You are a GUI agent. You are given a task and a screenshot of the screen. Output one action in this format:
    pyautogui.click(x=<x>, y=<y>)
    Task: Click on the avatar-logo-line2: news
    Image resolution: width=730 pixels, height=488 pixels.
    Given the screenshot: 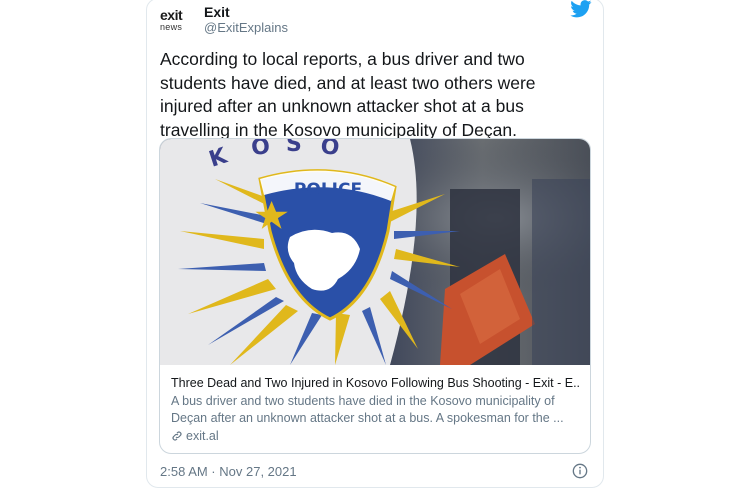 What is the action you would take?
    pyautogui.click(x=171, y=27)
    